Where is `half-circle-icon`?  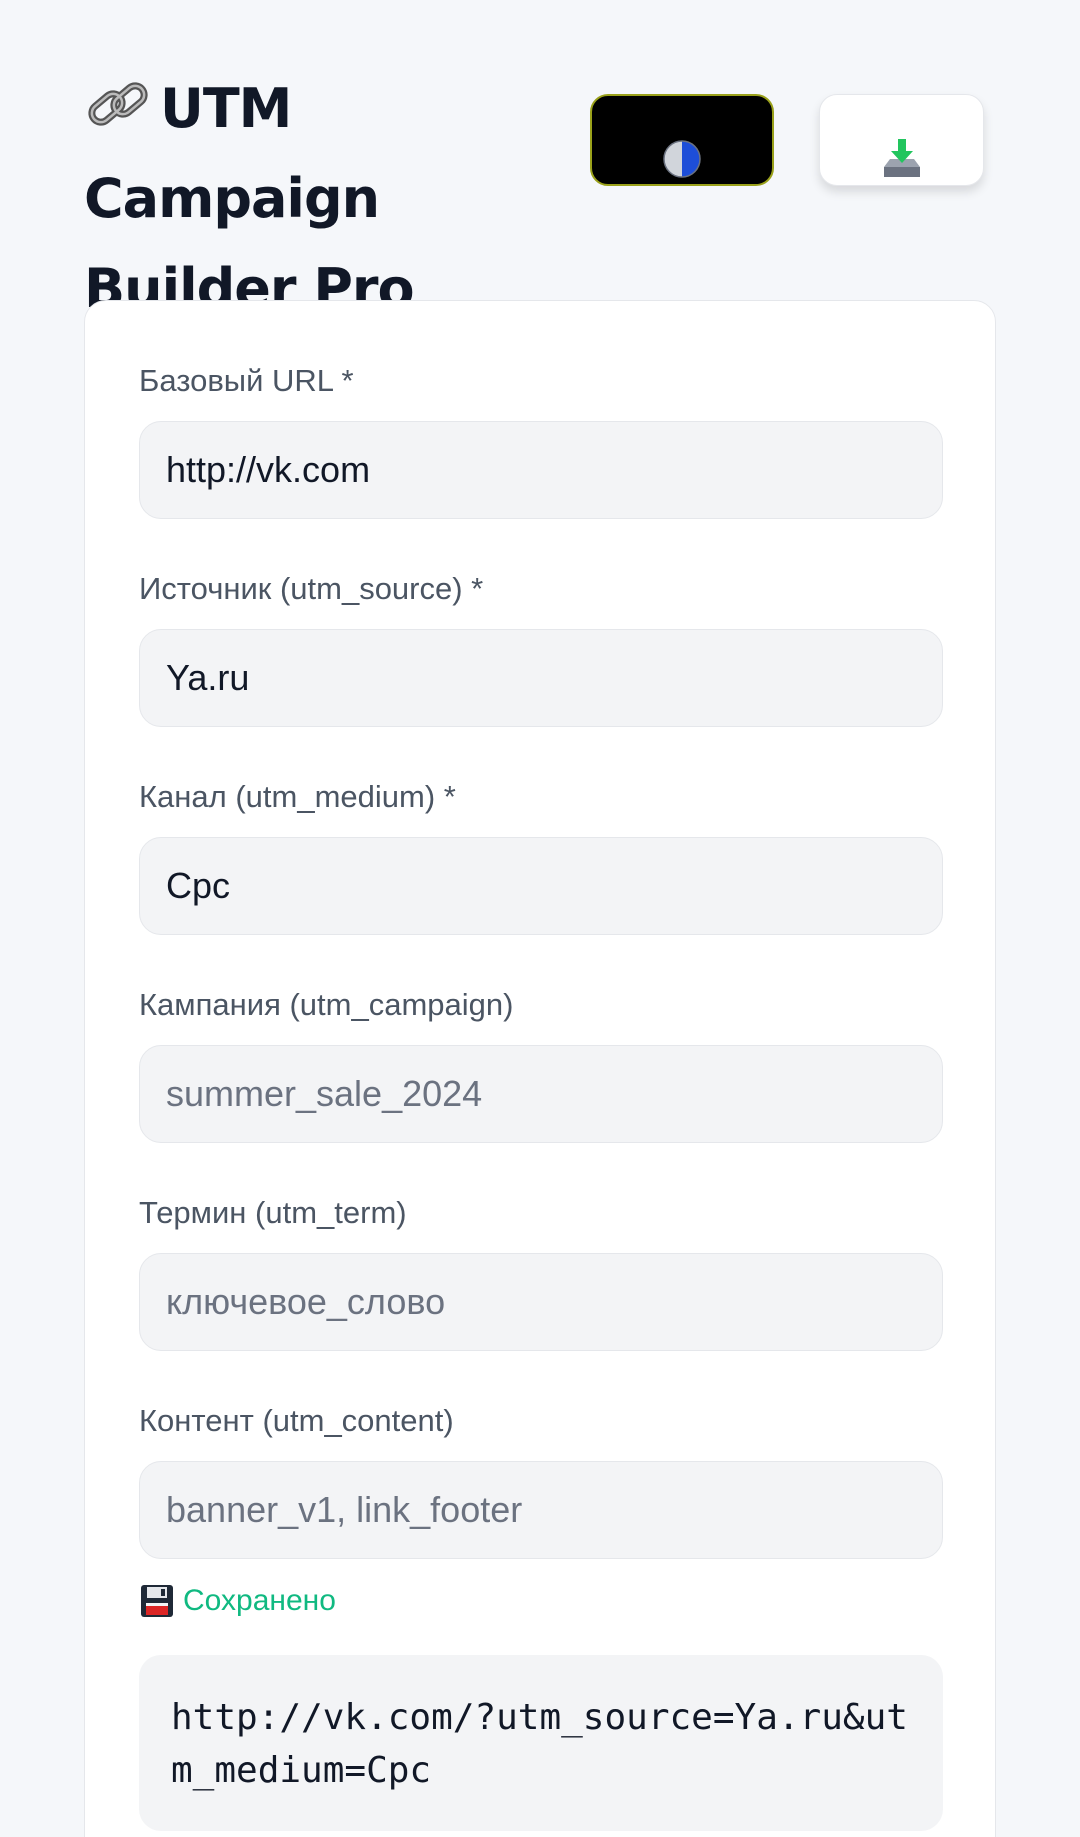 half-circle-icon is located at coordinates (682, 159).